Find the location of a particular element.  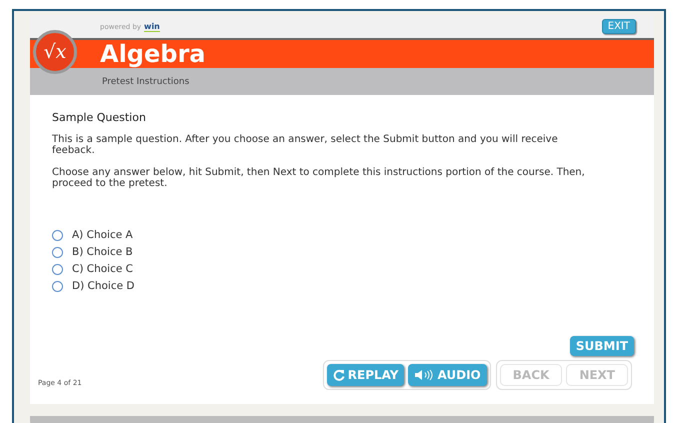

brand-logo: win is located at coordinates (152, 27).